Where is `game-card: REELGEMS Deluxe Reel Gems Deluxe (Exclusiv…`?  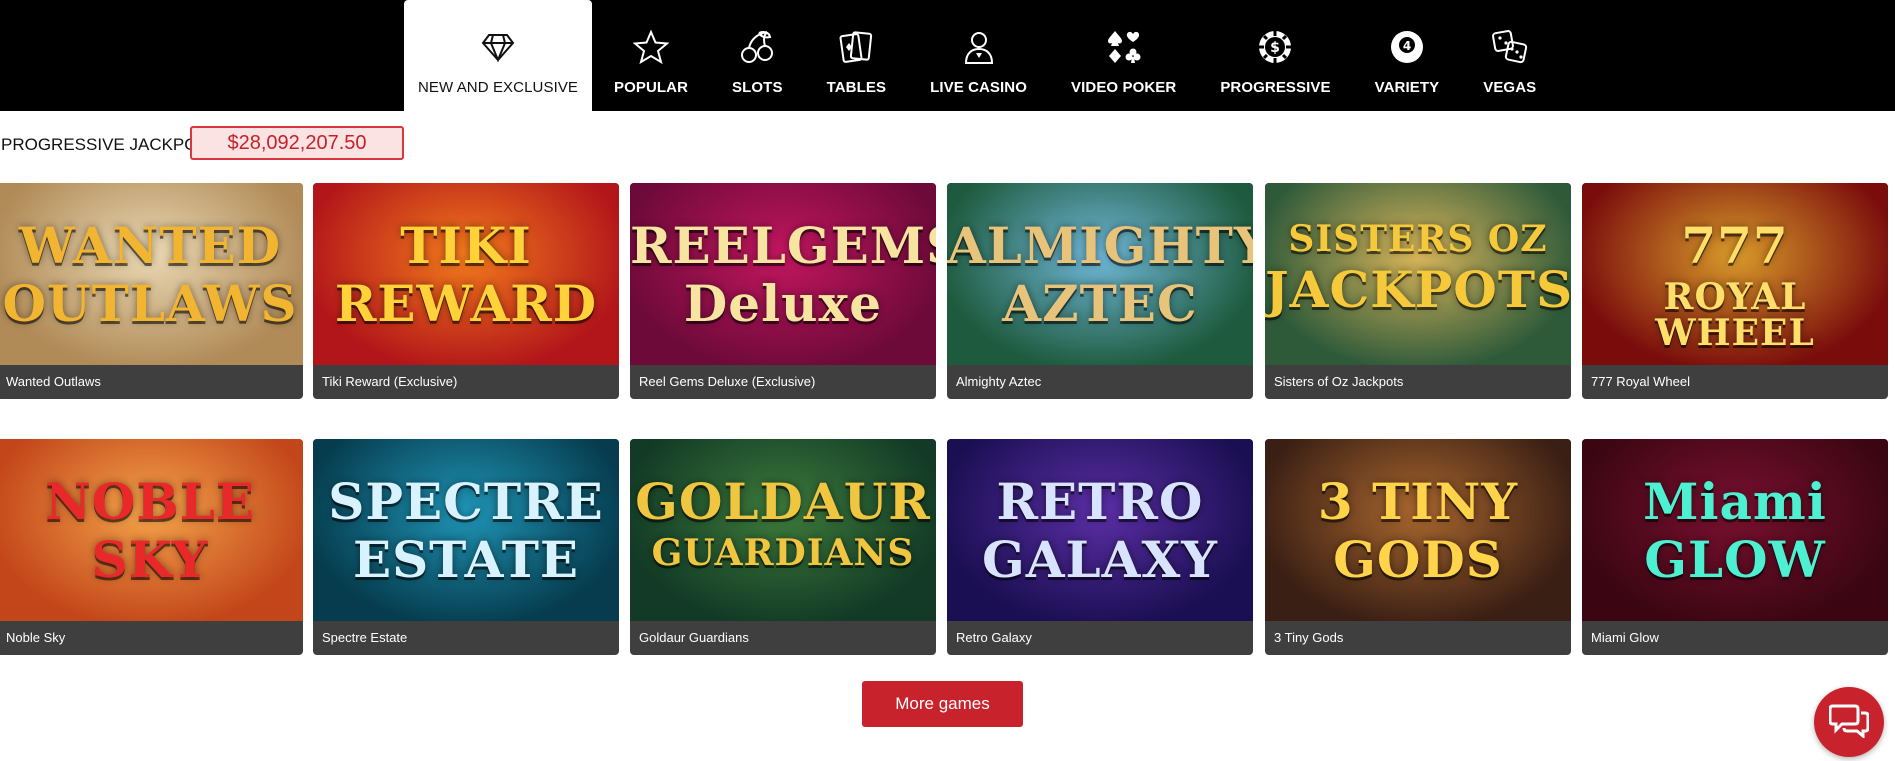 game-card: REELGEMS Deluxe Reel Gems Deluxe (Exclusiv… is located at coordinates (783, 291).